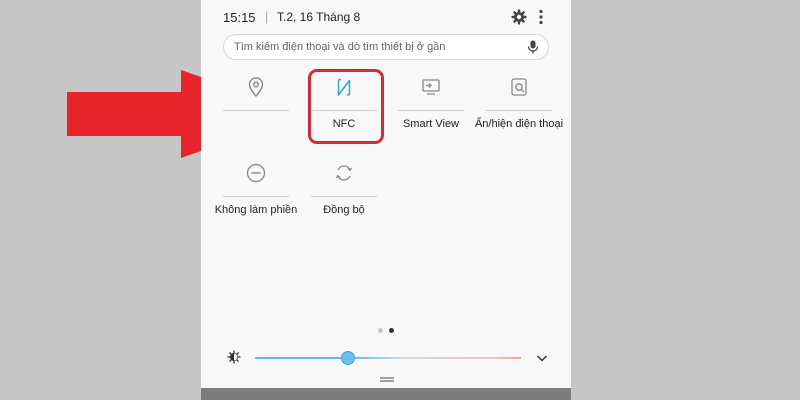 Image resolution: width=800 pixels, height=400 pixels. I want to click on tile-secure-folder: Ẩn/hiện điện thoại, so click(519, 114).